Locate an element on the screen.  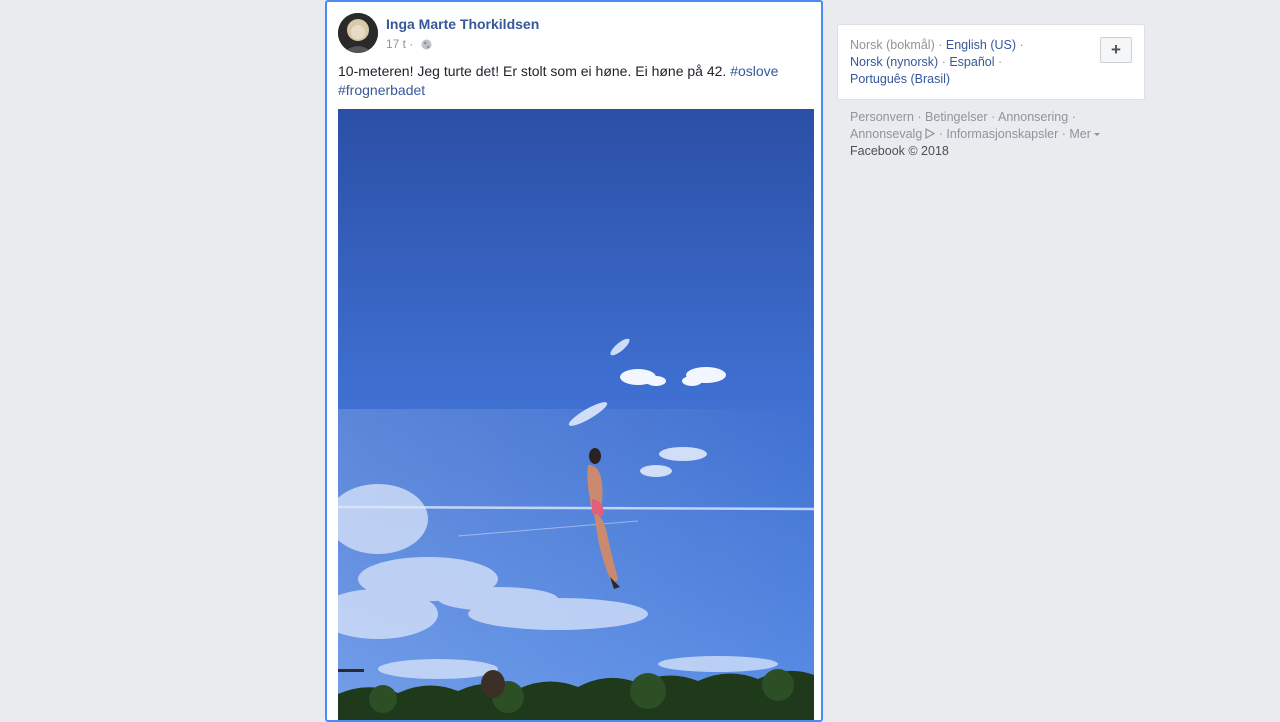
post-meta: 17 t · is located at coordinates (409, 44).